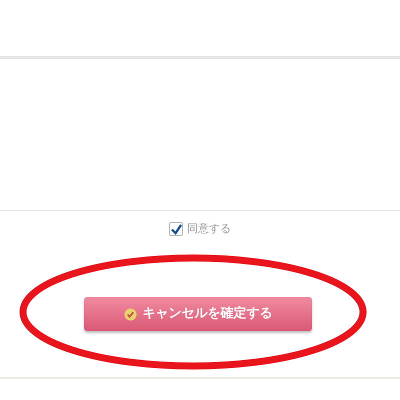  Describe the element at coordinates (209, 228) in the screenshot. I see `agree-label: 同意する` at that location.